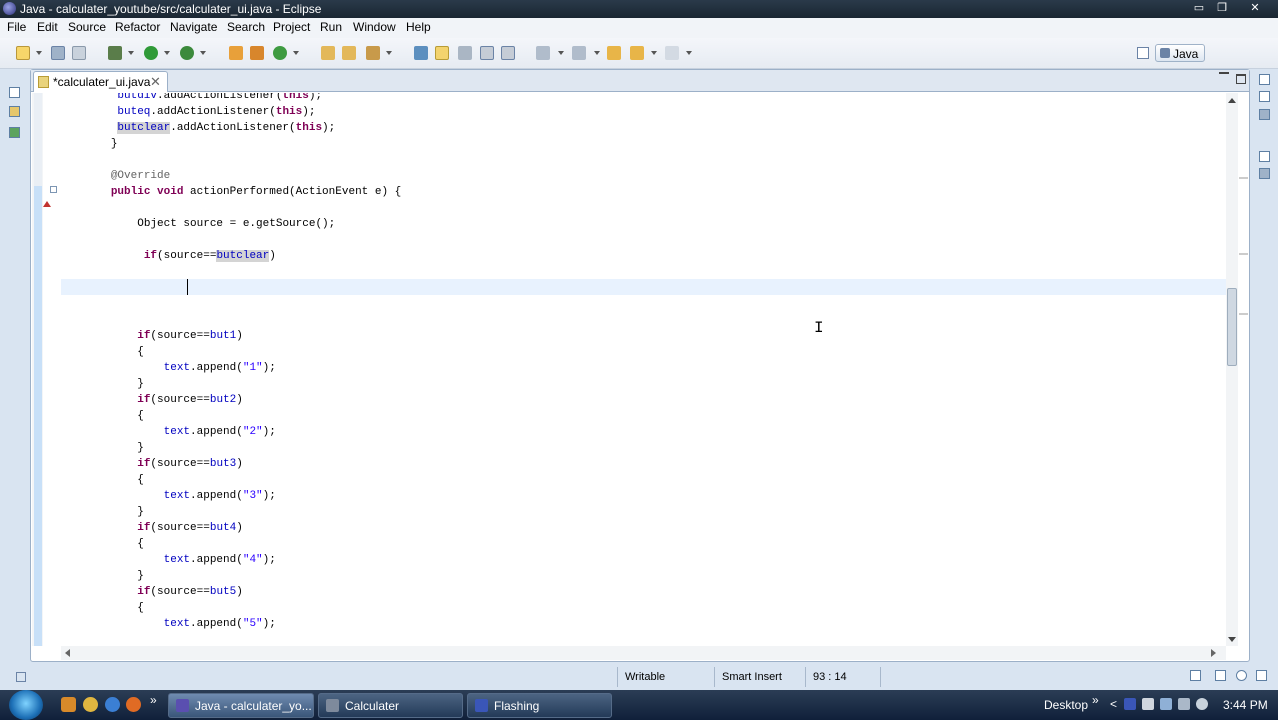 The height and width of the screenshot is (720, 1278). Describe the element at coordinates (465, 53) in the screenshot. I see `block-selection-icon` at that location.